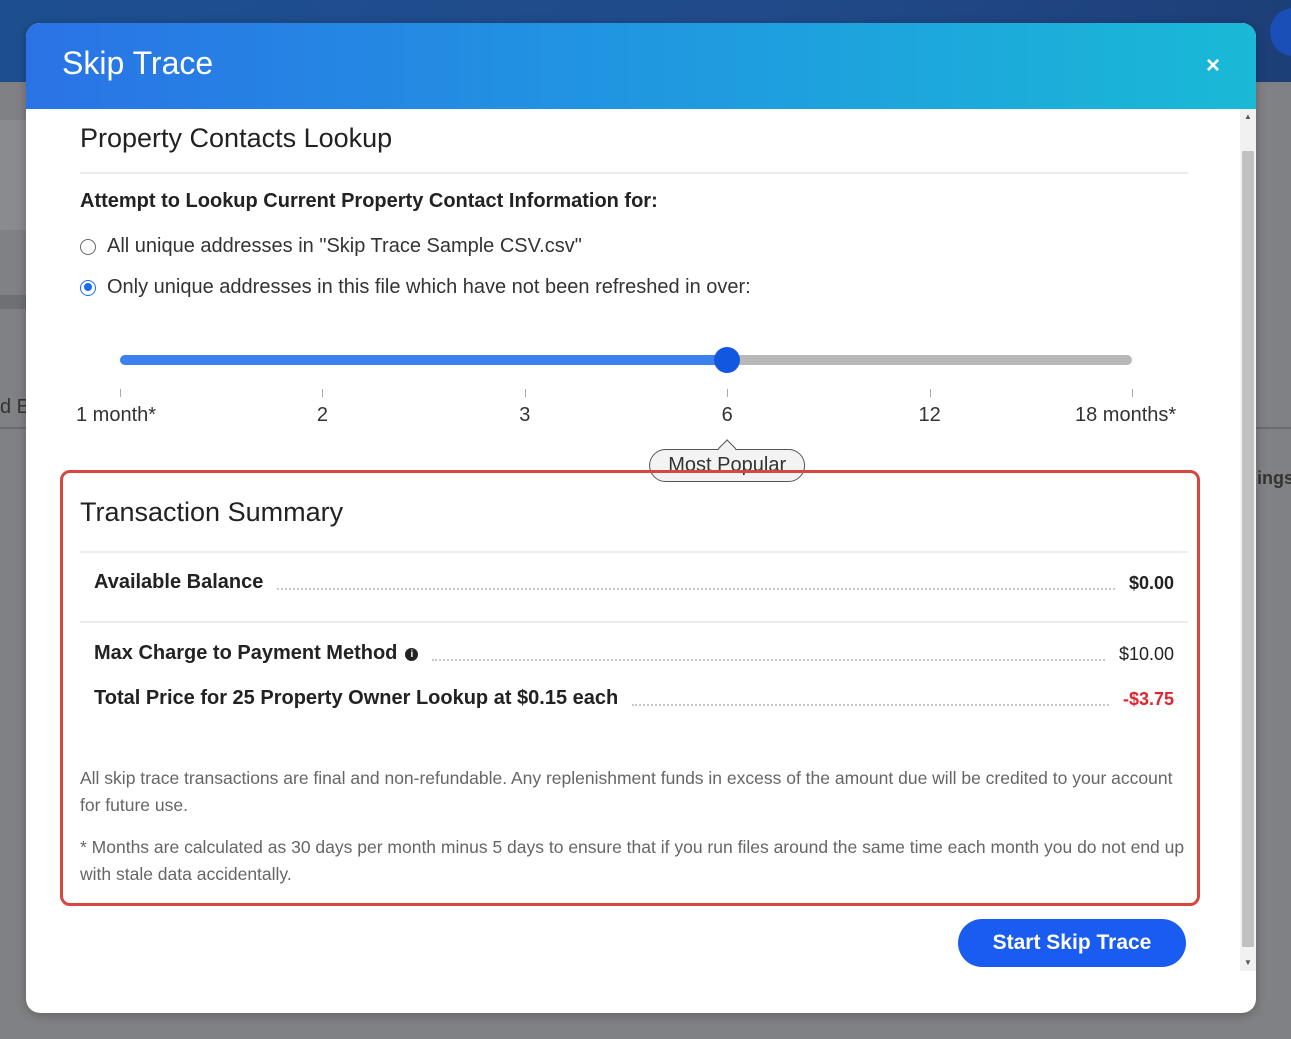 The width and height of the screenshot is (1291, 1039). Describe the element at coordinates (524, 415) in the screenshot. I see `slider-tick-label: 3` at that location.